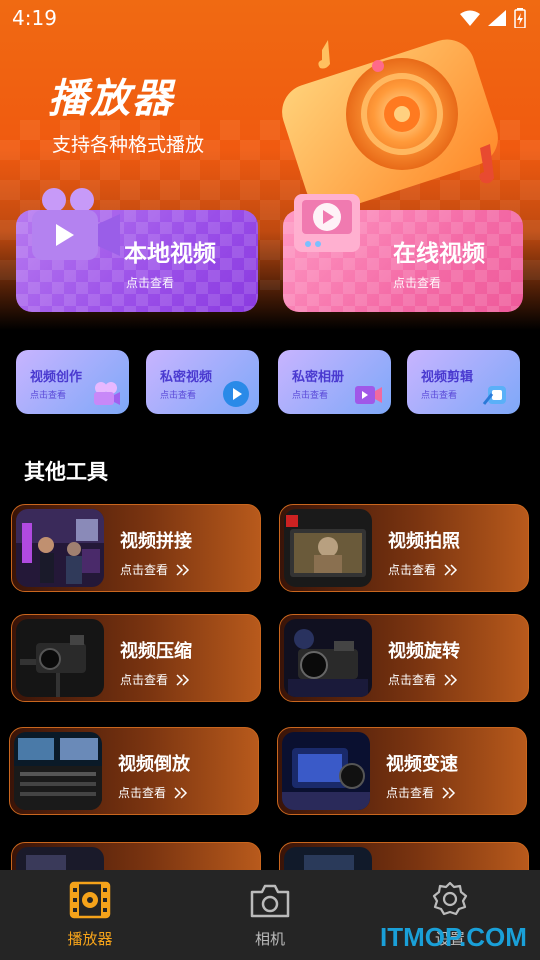  Describe the element at coordinates (453, 937) in the screenshot. I see `site-watermark: ITMOP.COM` at that location.